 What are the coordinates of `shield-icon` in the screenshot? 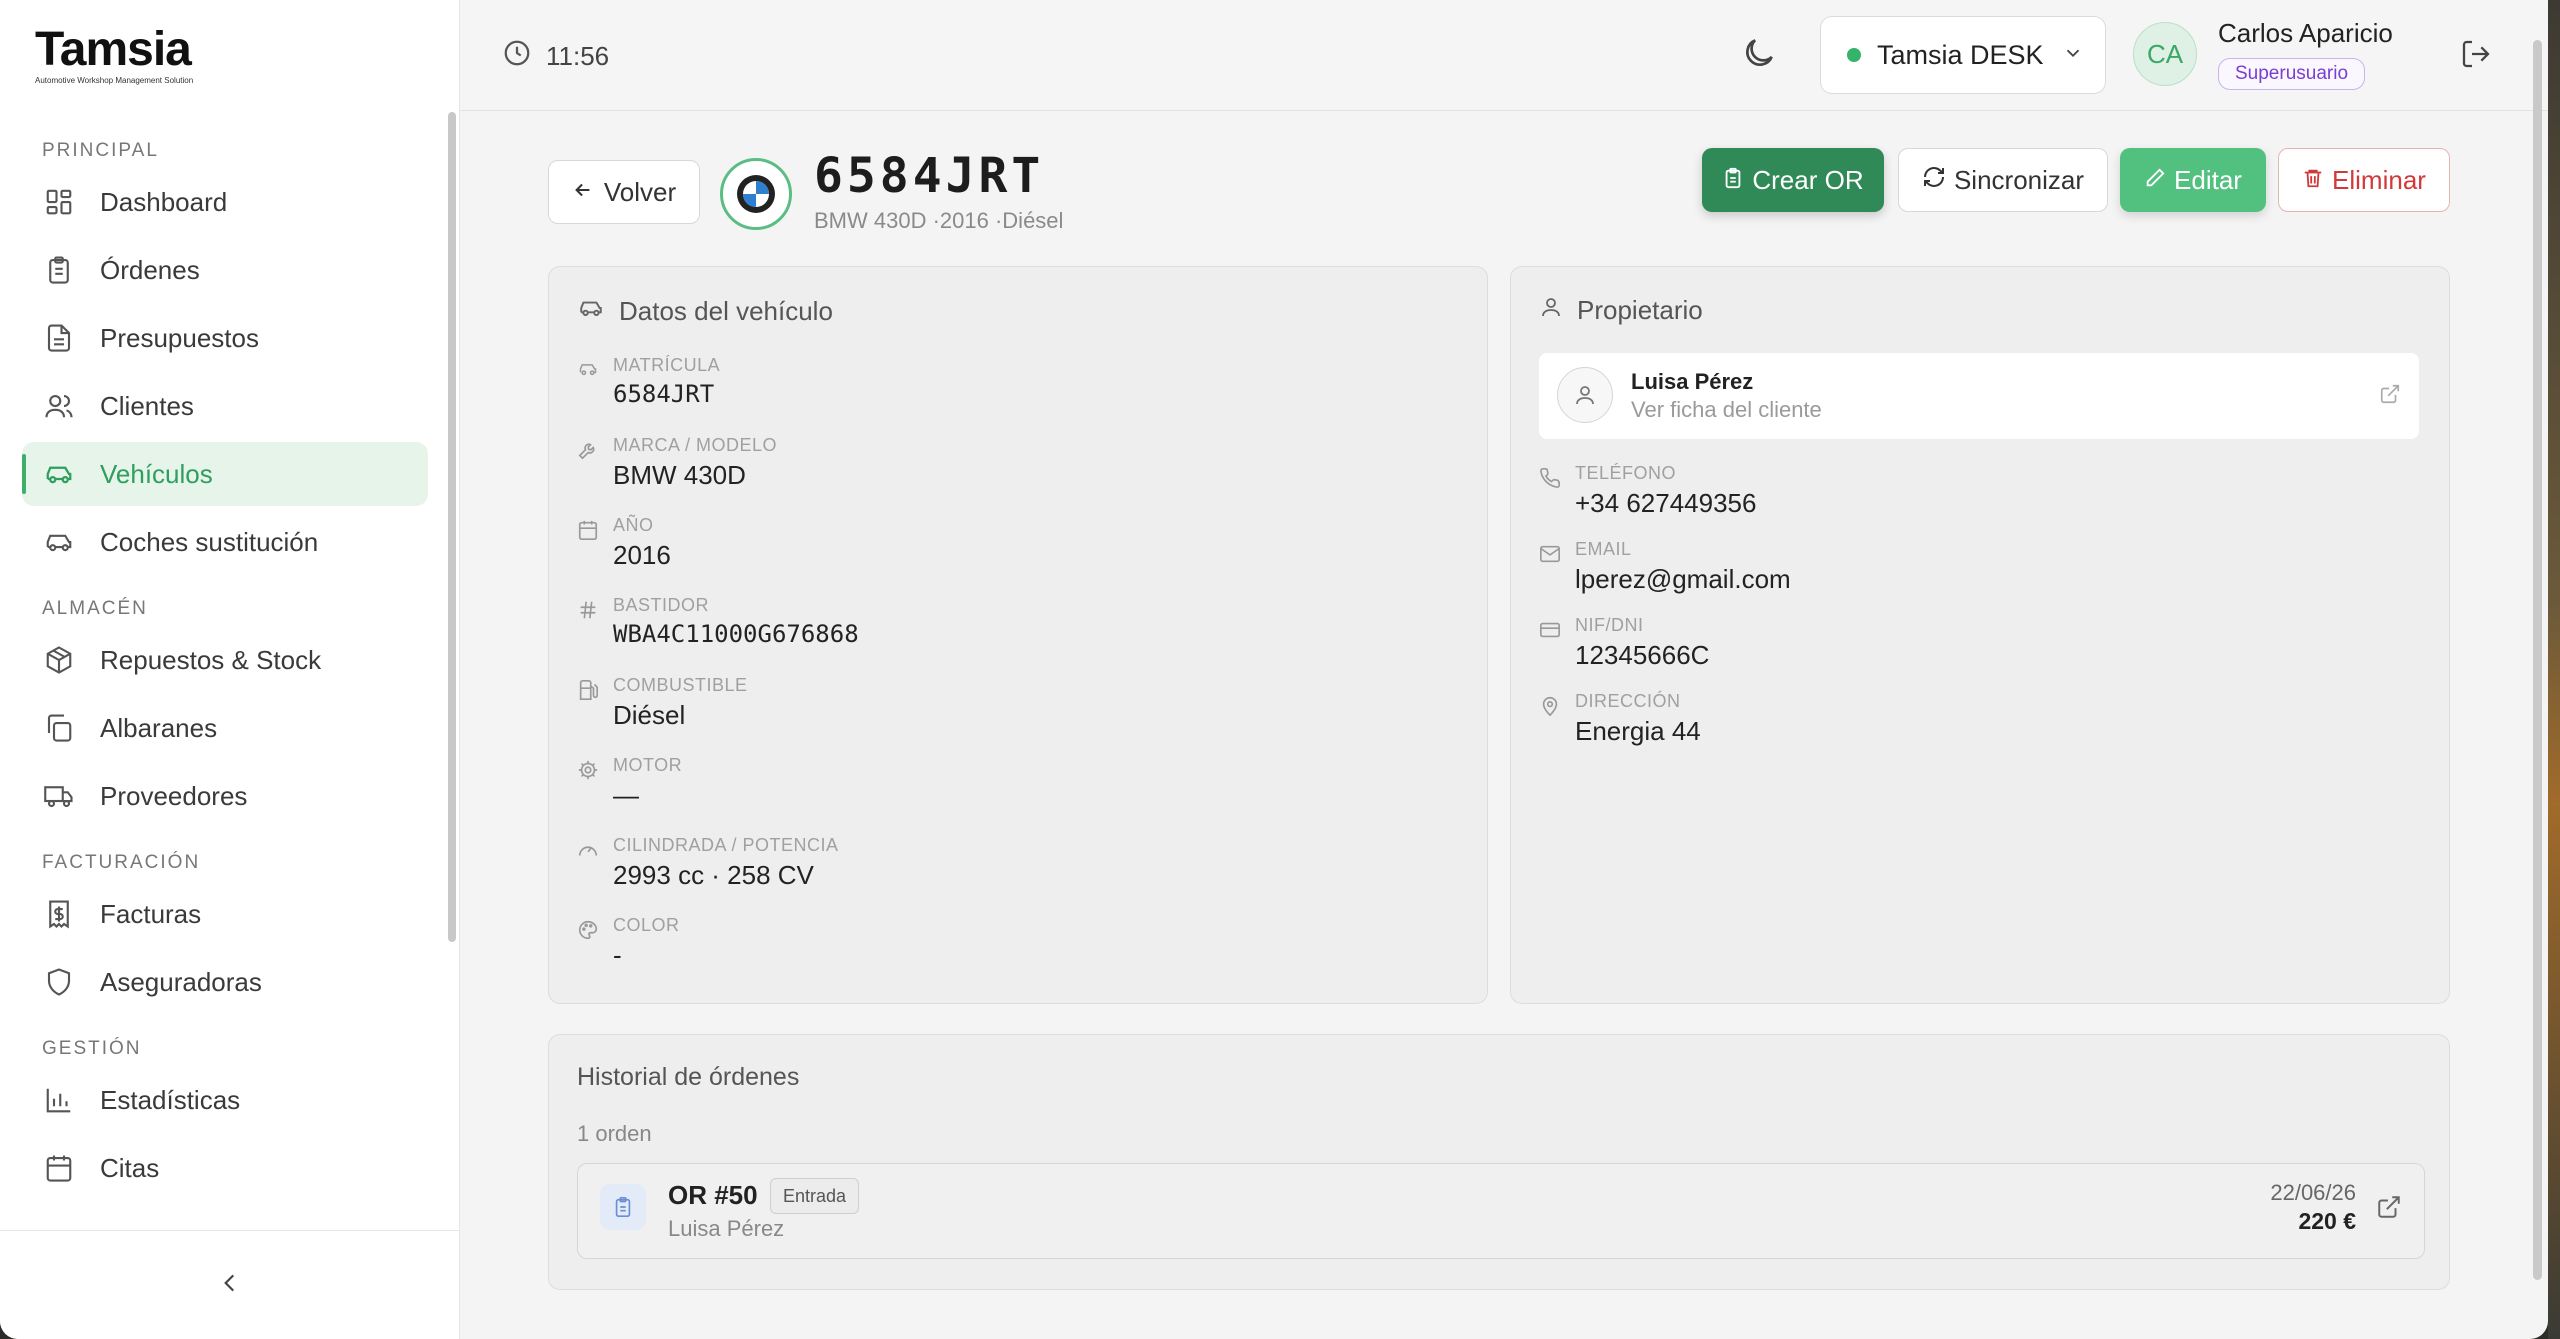 It's located at (59, 982).